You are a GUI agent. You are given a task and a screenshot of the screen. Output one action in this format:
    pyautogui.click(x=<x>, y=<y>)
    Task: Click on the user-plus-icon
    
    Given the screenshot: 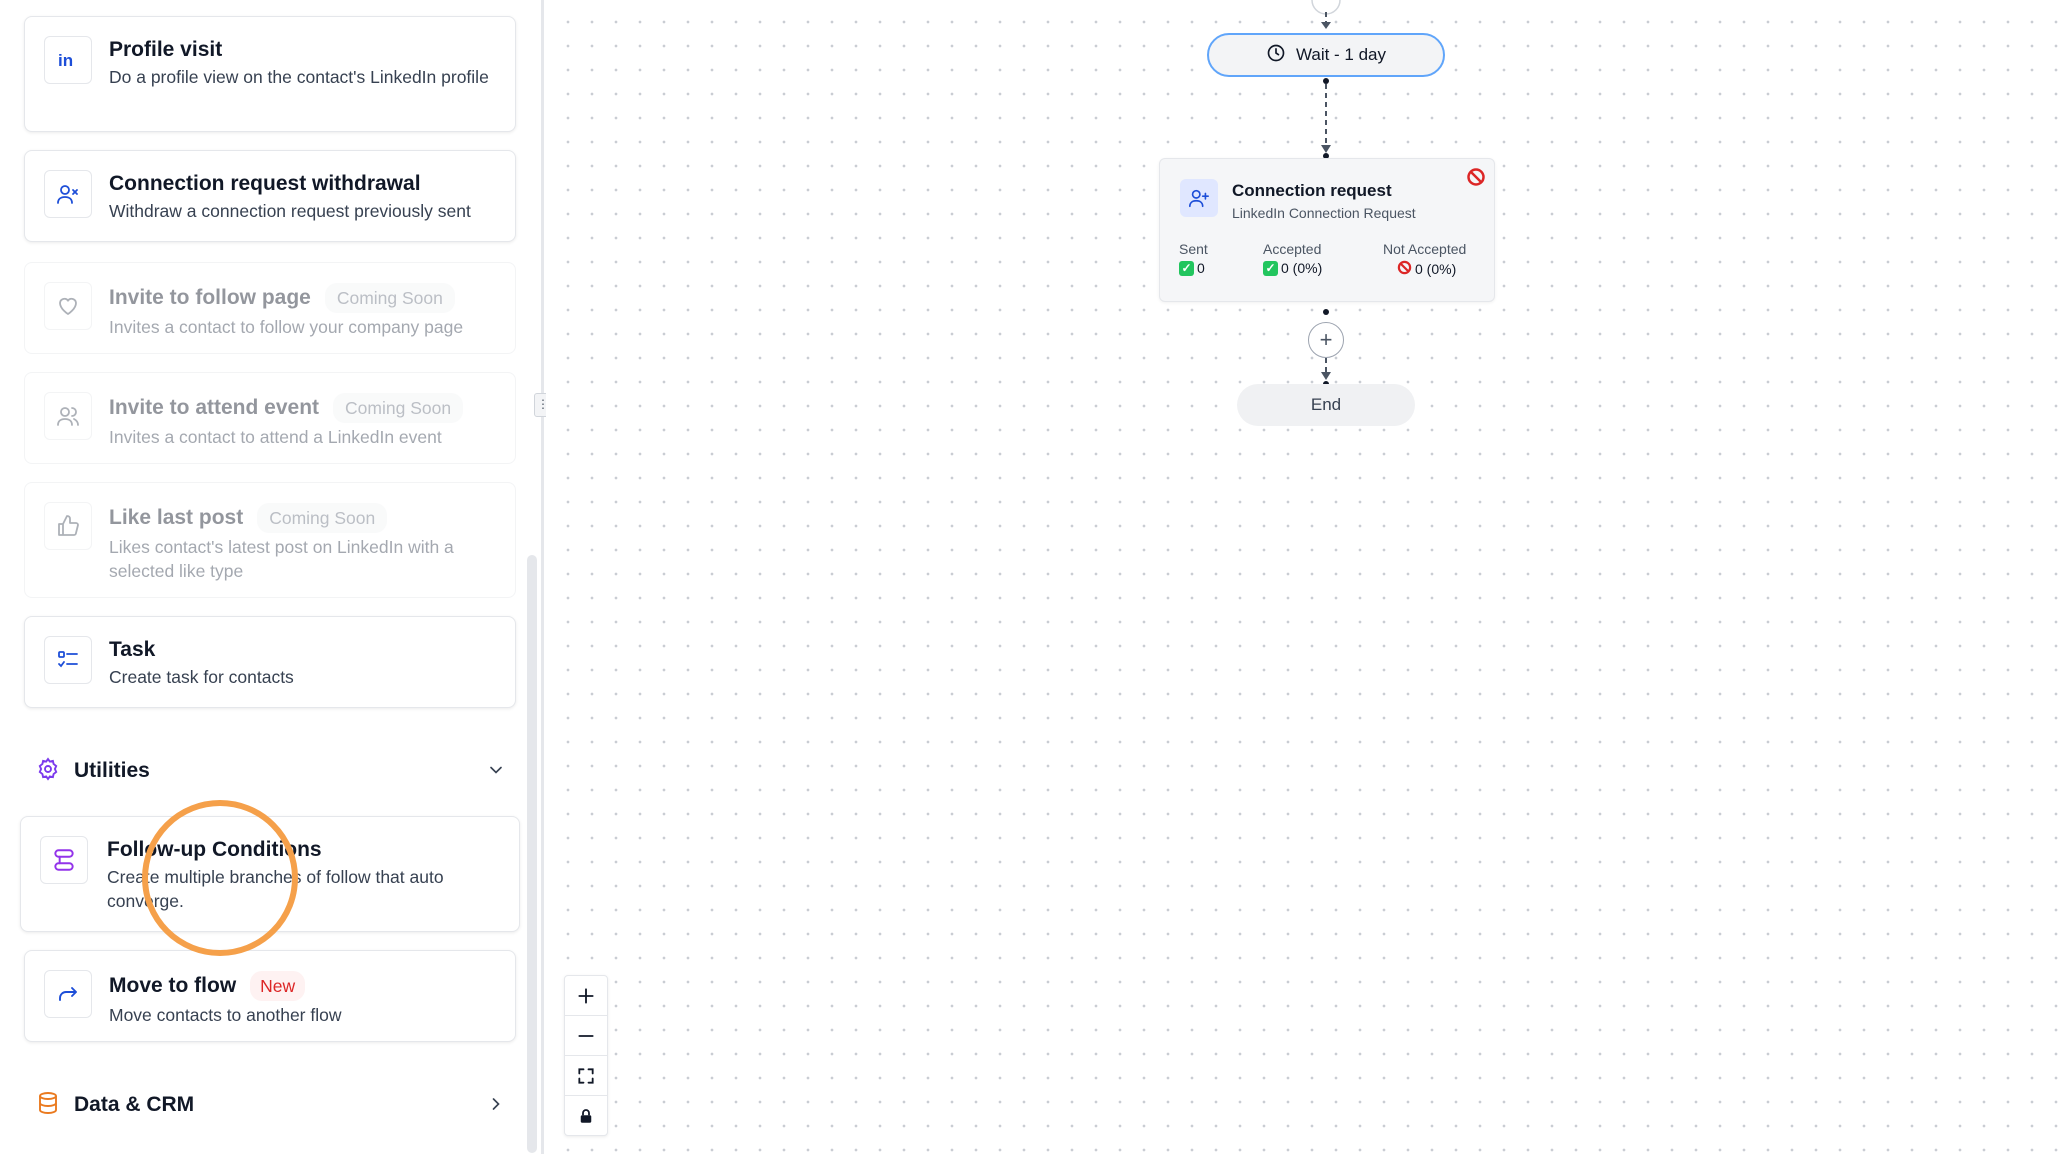 What is the action you would take?
    pyautogui.click(x=1199, y=198)
    